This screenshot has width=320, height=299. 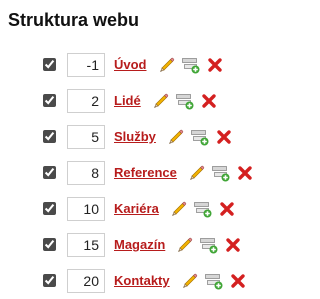 What do you see at coordinates (139, 244) in the screenshot?
I see `page-link: Magazín` at bounding box center [139, 244].